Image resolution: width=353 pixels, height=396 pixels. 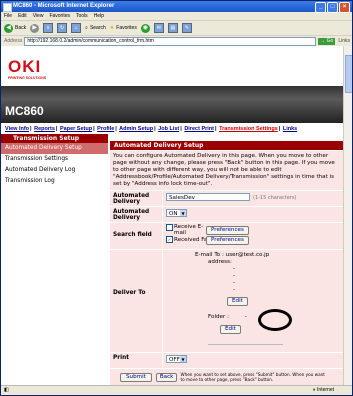 I want to click on stop-icon: x, so click(x=48, y=28).